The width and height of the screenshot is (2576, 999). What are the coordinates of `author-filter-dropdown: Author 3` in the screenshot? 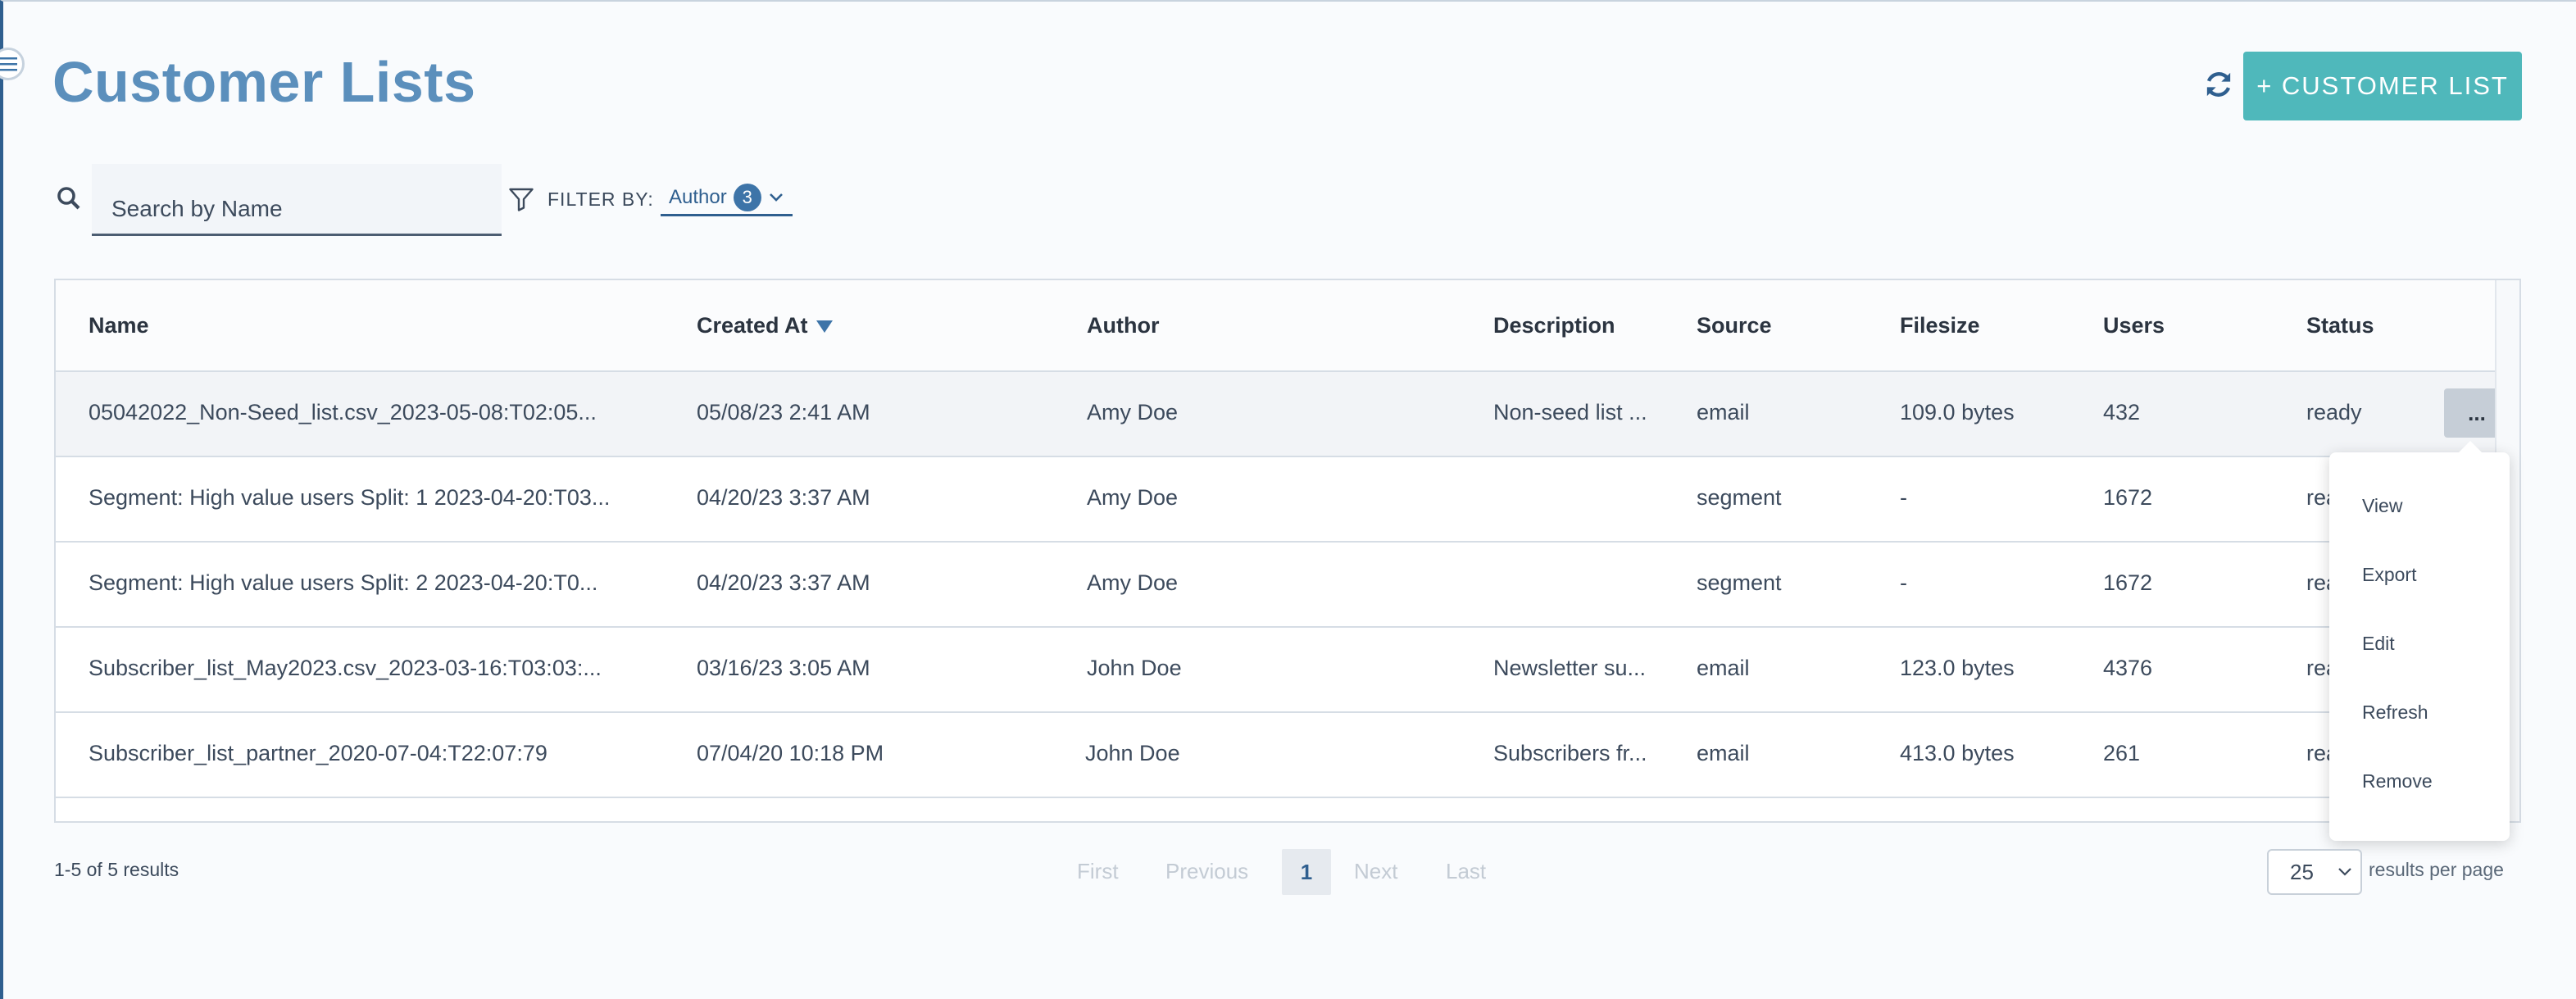 It's located at (727, 198).